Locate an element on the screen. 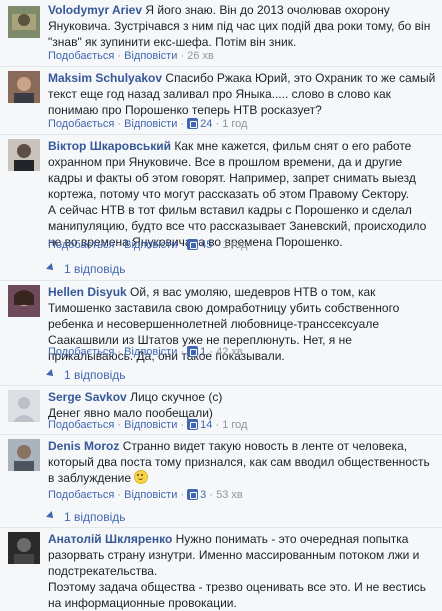 This screenshot has width=442, height=611. author-name: Denis Moroz is located at coordinates (83, 446).